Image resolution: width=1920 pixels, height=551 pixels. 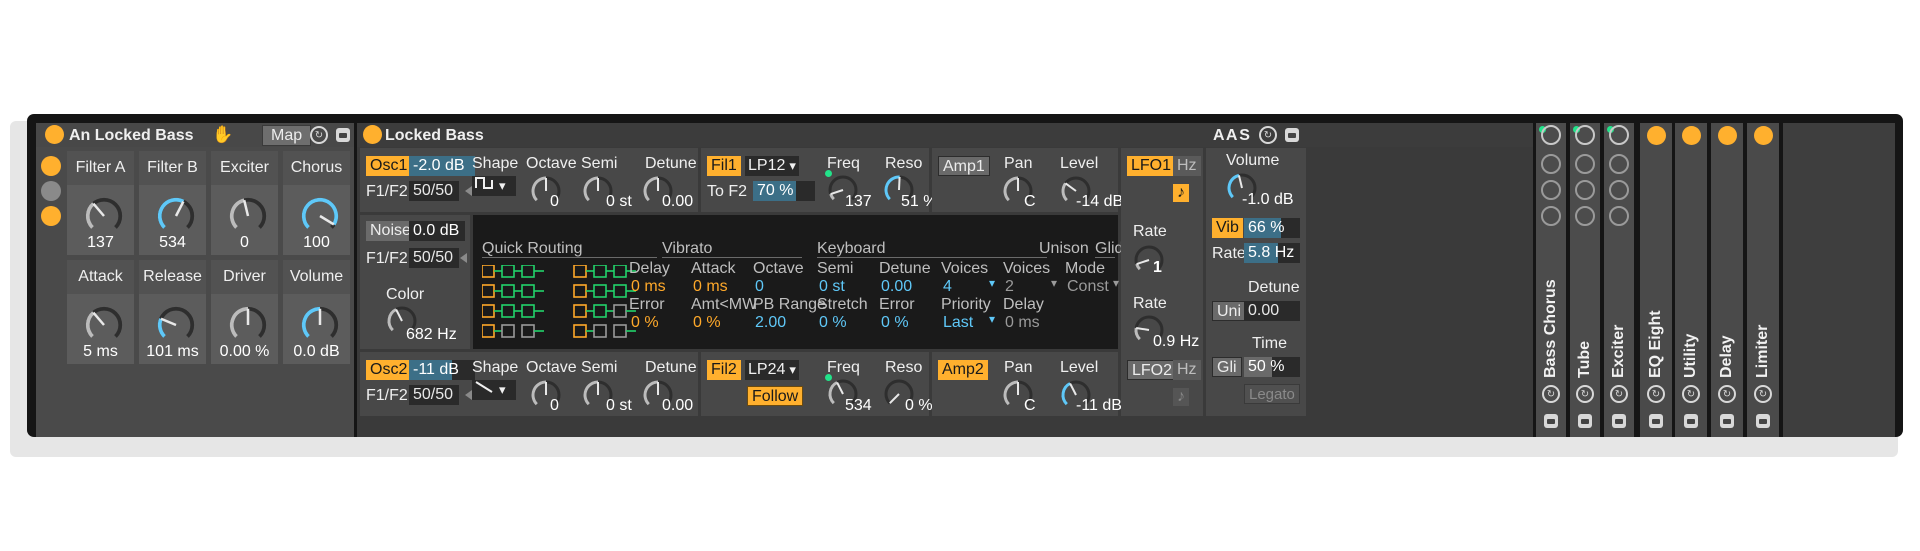 What do you see at coordinates (1727, 280) in the screenshot?
I see `device-delay: Delay ↻` at bounding box center [1727, 280].